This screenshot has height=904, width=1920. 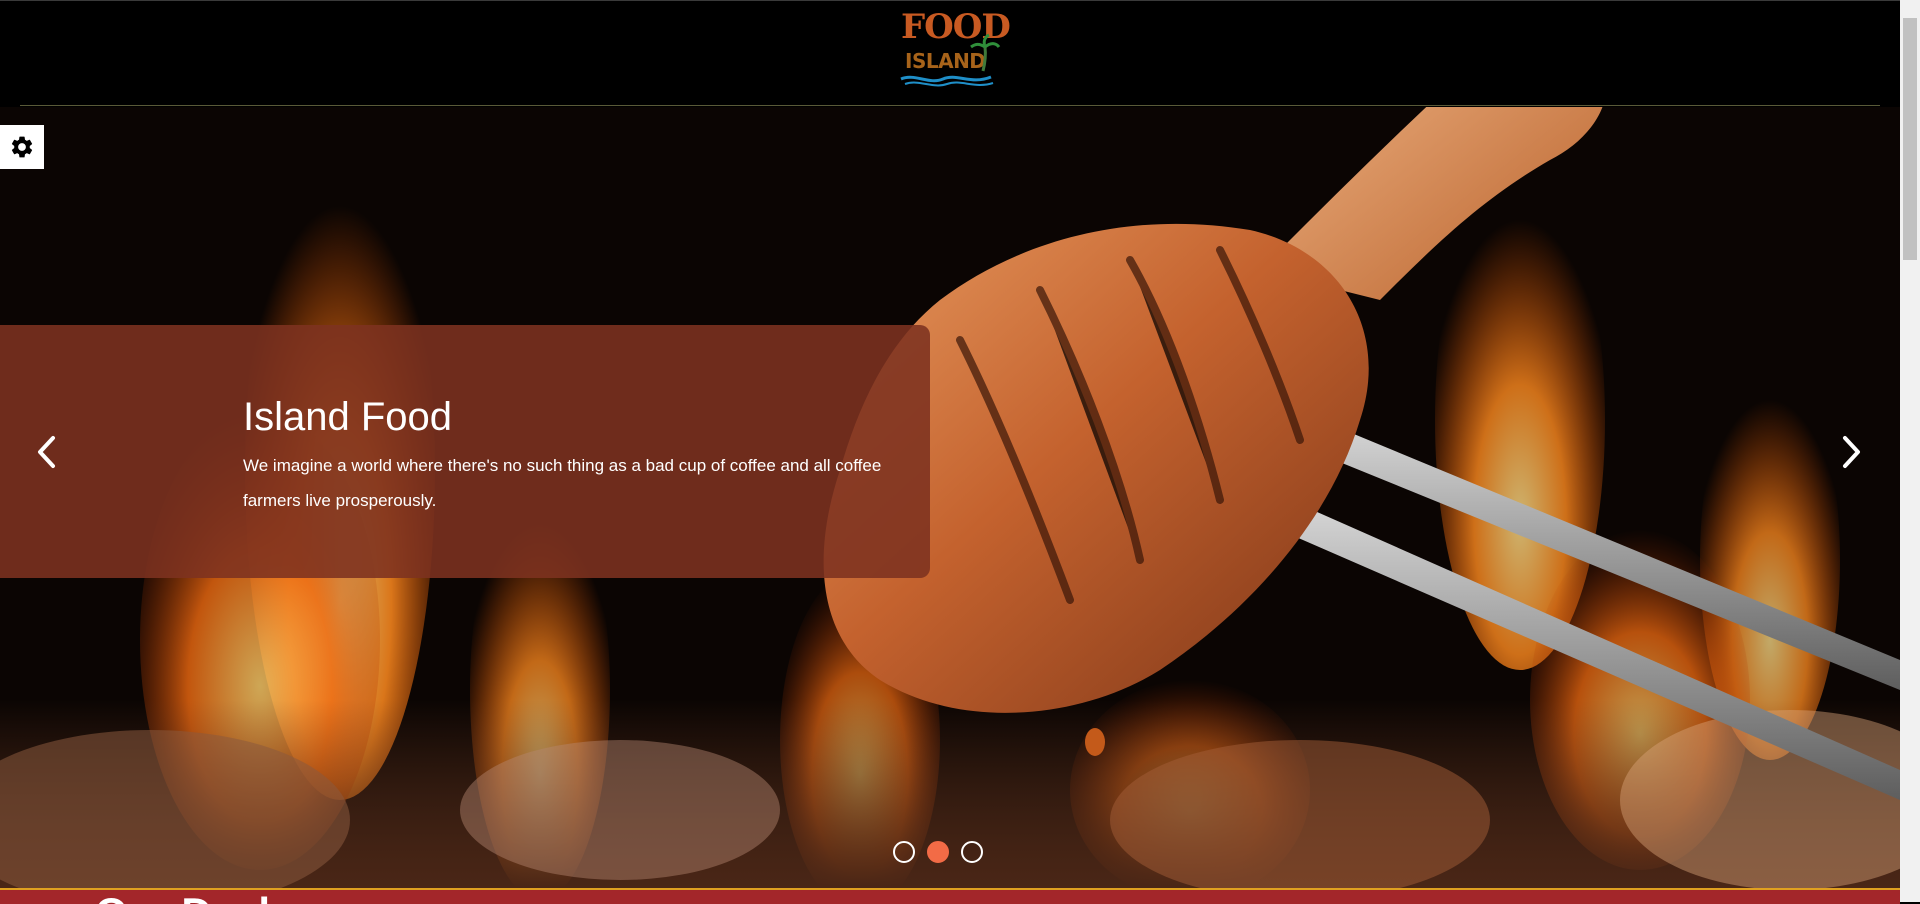 What do you see at coordinates (950, 105) in the screenshot?
I see `header-divider` at bounding box center [950, 105].